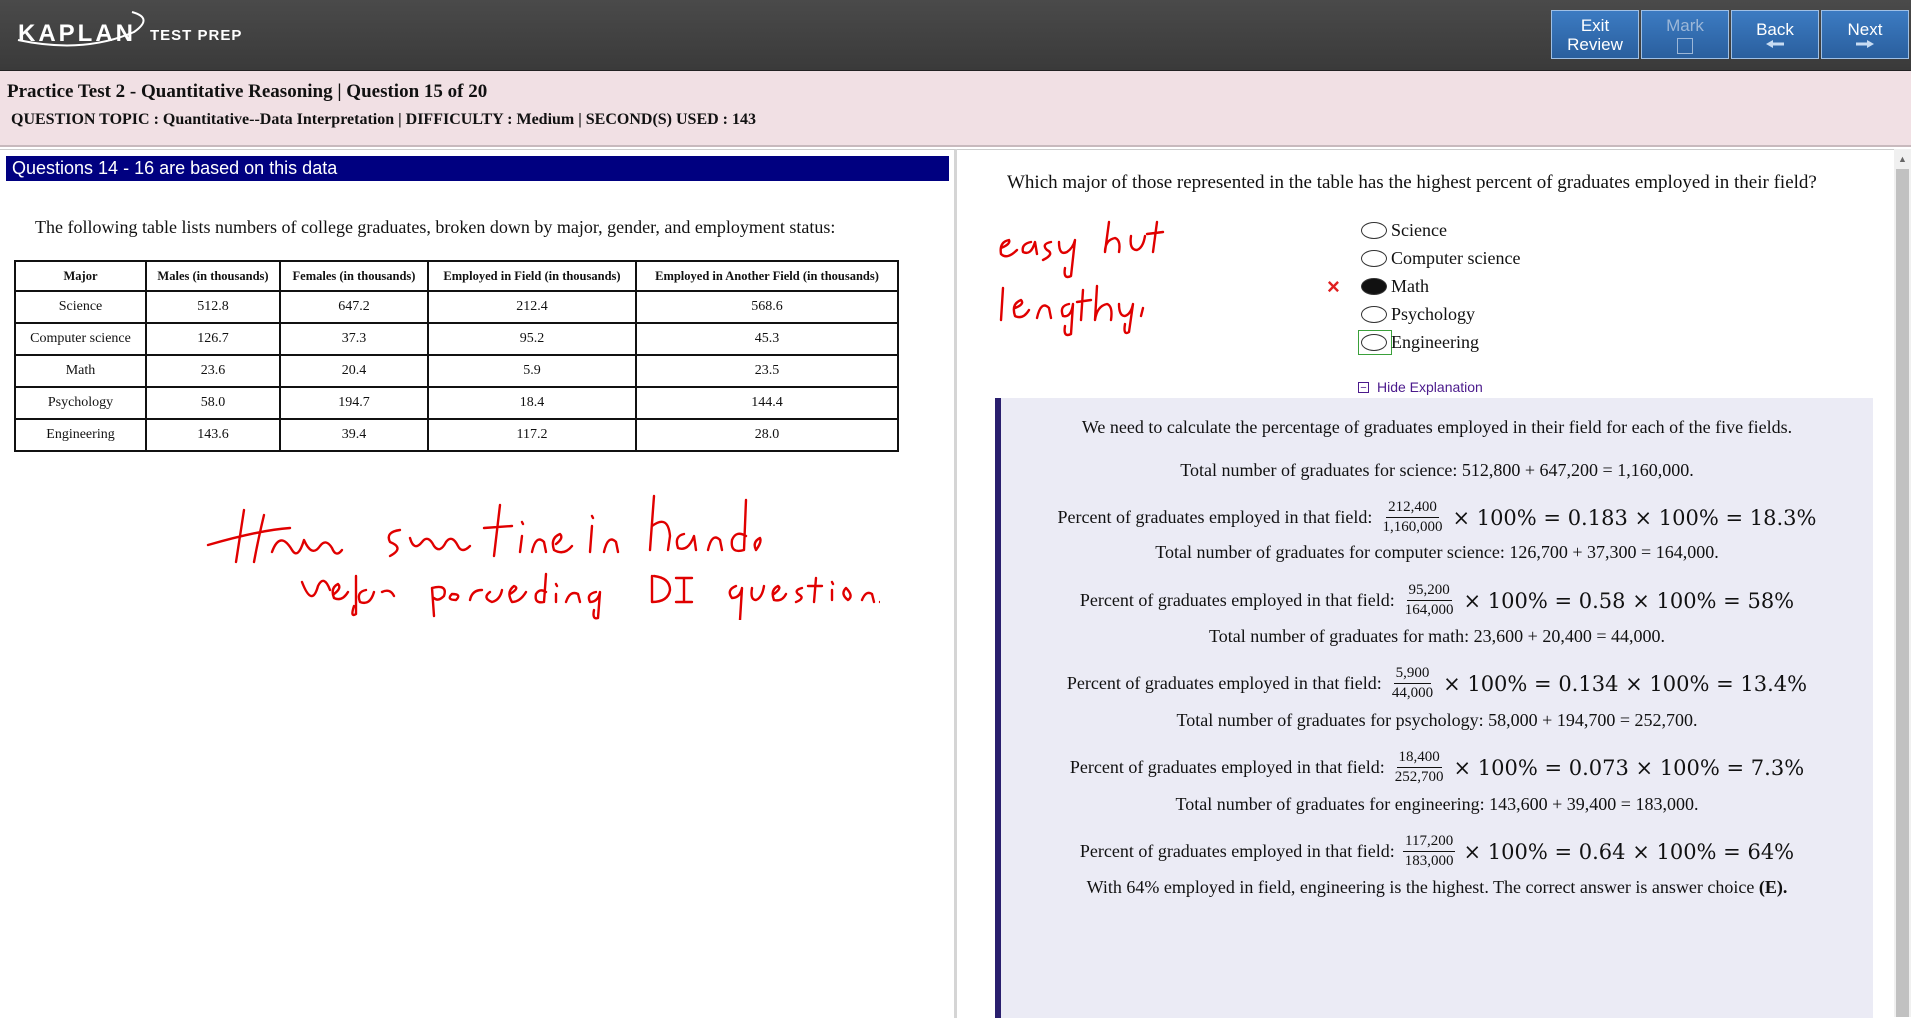 Image resolution: width=1911 pixels, height=1018 pixels. I want to click on scroll-up-arrow-icon: ▲, so click(1902, 159).